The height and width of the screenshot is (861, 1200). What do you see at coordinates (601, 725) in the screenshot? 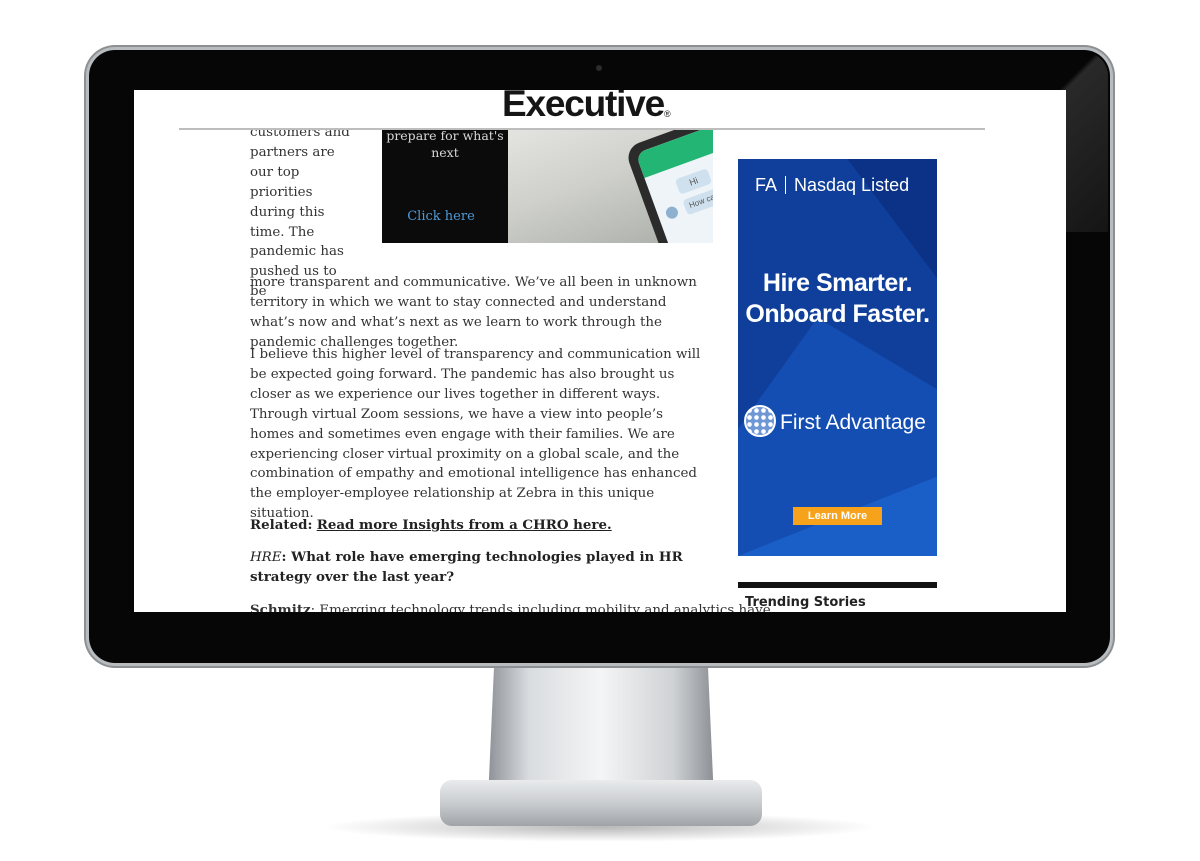
I see `monitor-stand` at bounding box center [601, 725].